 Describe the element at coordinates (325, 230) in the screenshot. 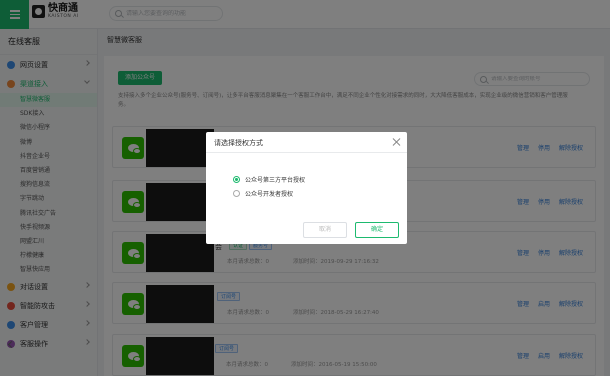

I see `cancel-button: 取消` at that location.